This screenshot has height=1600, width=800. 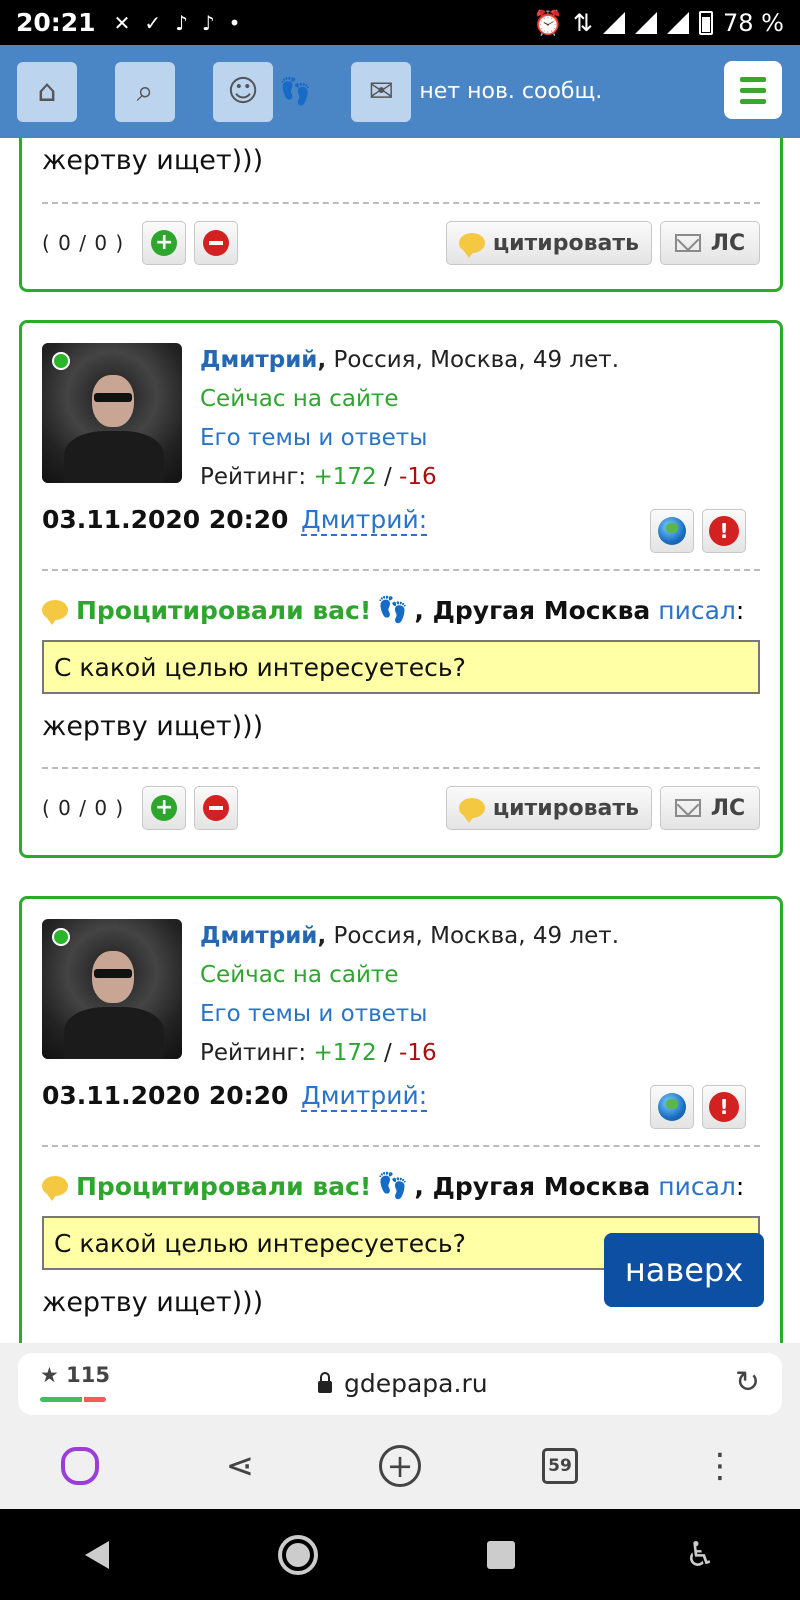 I want to click on wifi-icon, so click(x=614, y=22).